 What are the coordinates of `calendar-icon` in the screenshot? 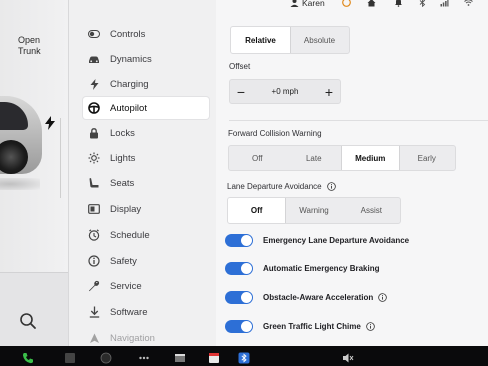 It's located at (214, 358).